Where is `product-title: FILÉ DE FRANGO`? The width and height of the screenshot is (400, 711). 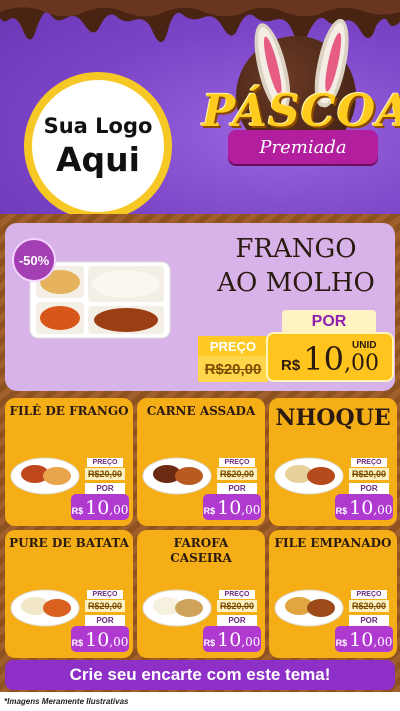 product-title: FILÉ DE FRANGO is located at coordinates (69, 411).